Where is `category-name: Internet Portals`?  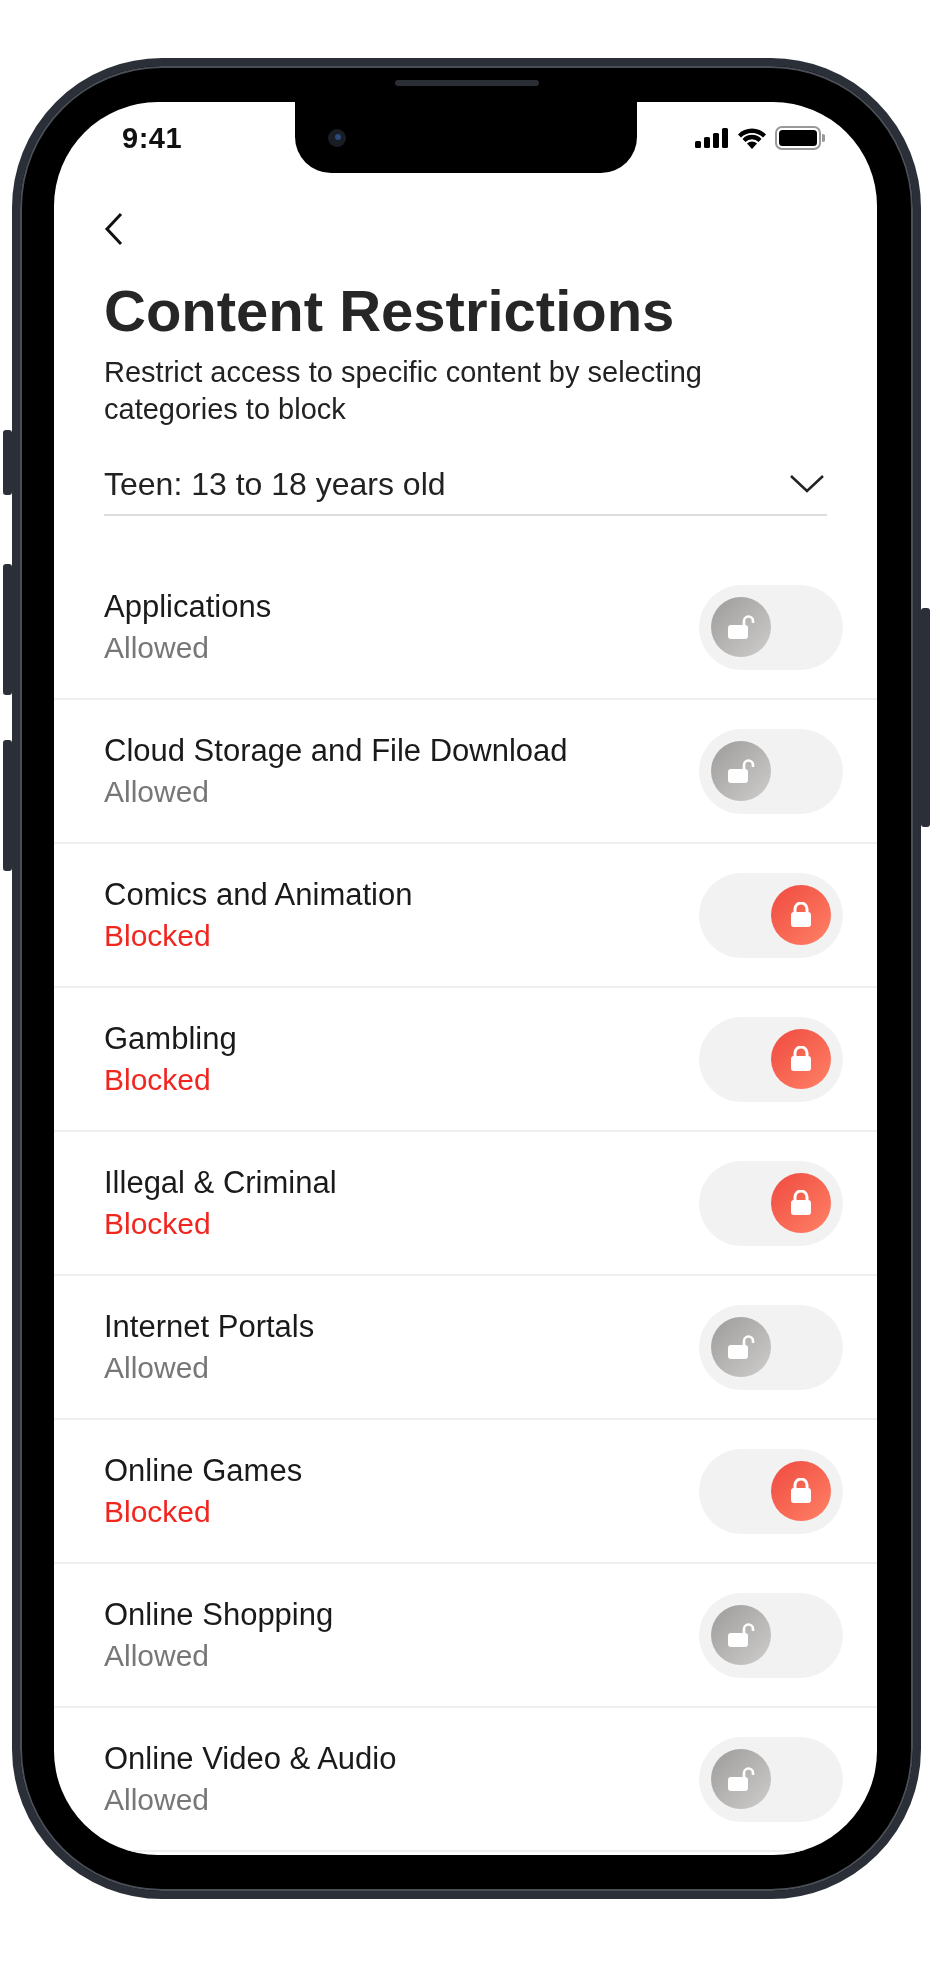 category-name: Internet Portals is located at coordinates (209, 1327).